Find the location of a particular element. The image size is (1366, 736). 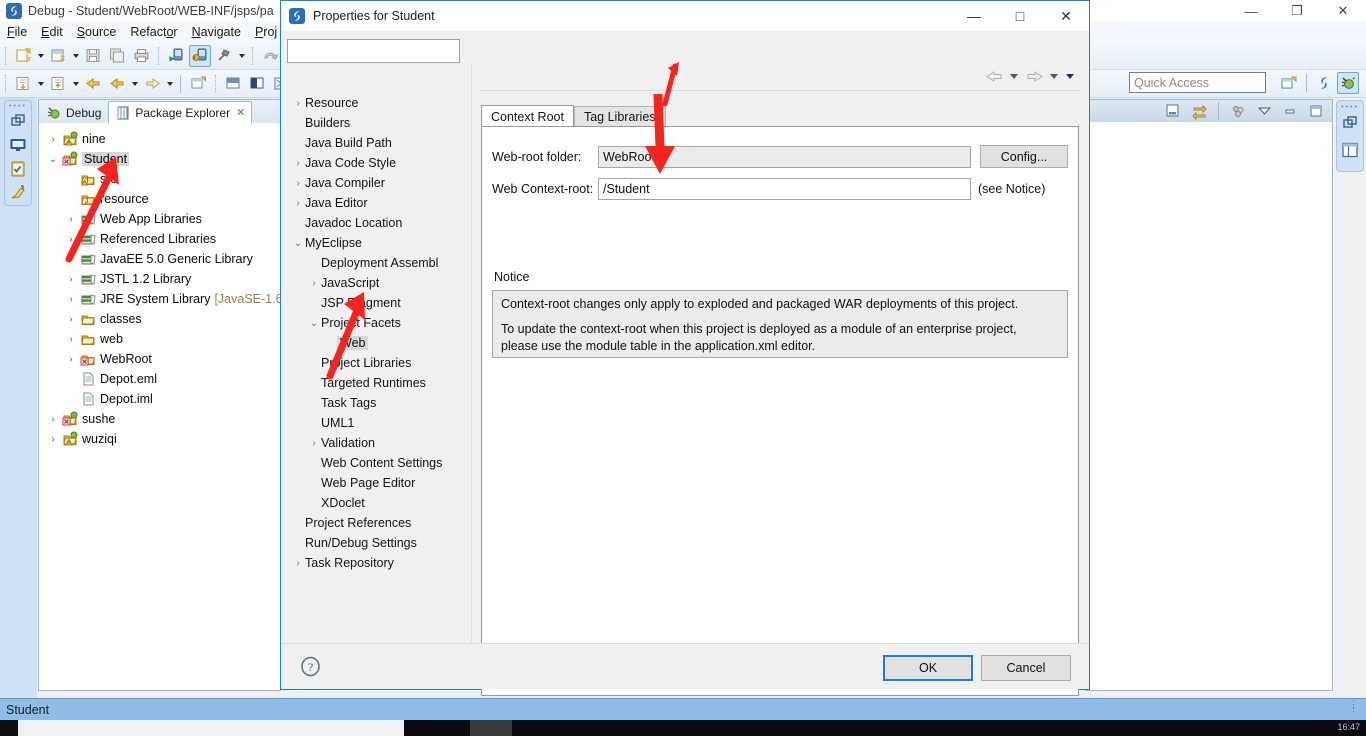

dialog-nav-item: JSP Fragment is located at coordinates (377, 303).